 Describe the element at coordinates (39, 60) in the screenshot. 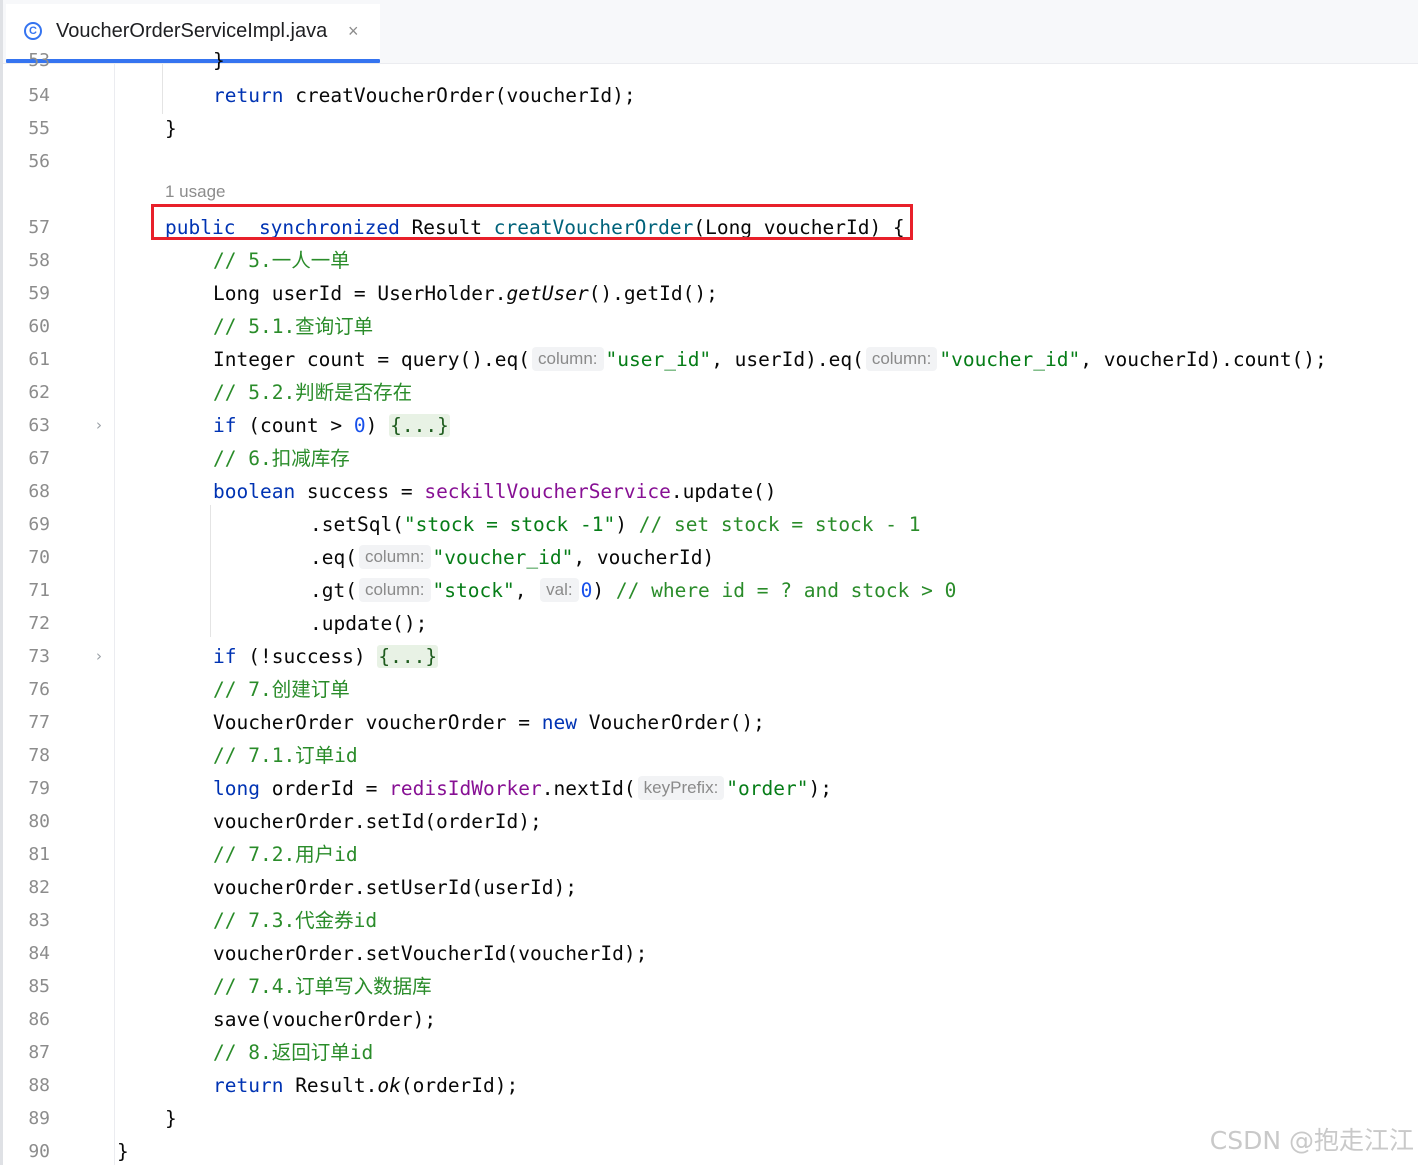

I see `line-number: 53` at that location.